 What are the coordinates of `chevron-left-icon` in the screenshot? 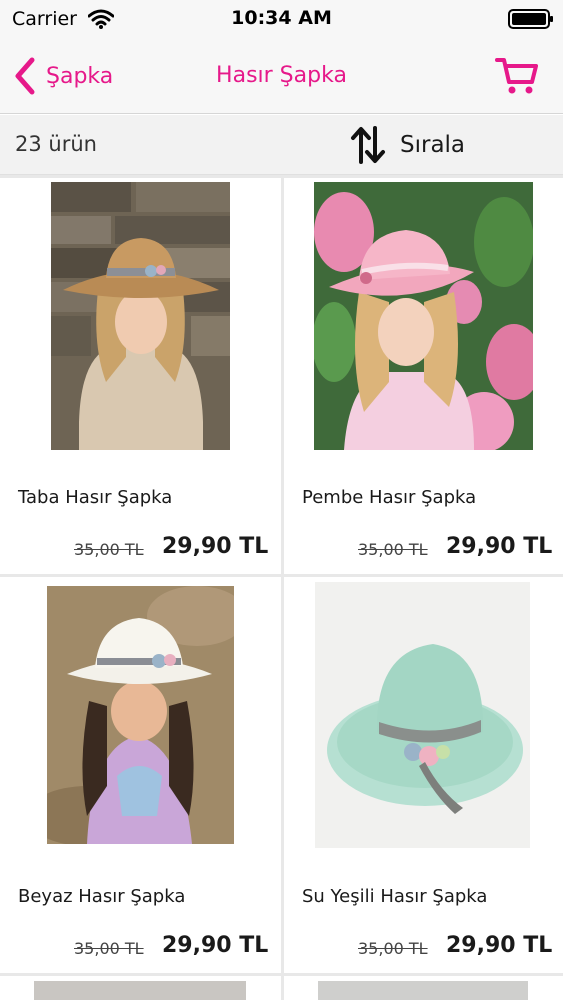 It's located at (25, 76).